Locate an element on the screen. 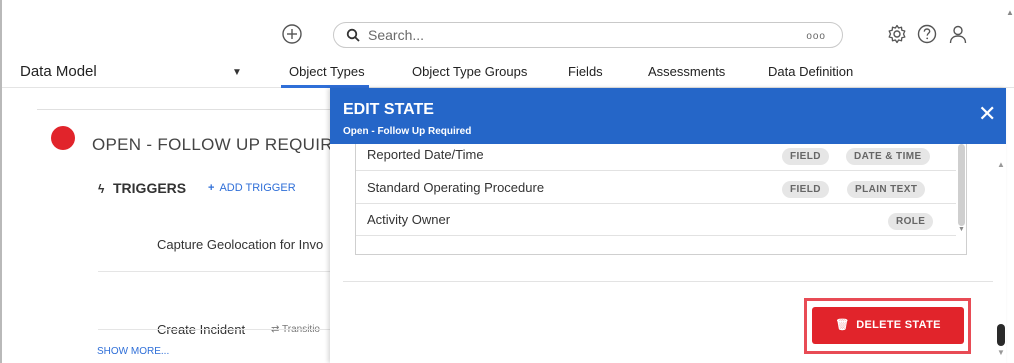  delete-state-label: DELETE STATE is located at coordinates (898, 325).